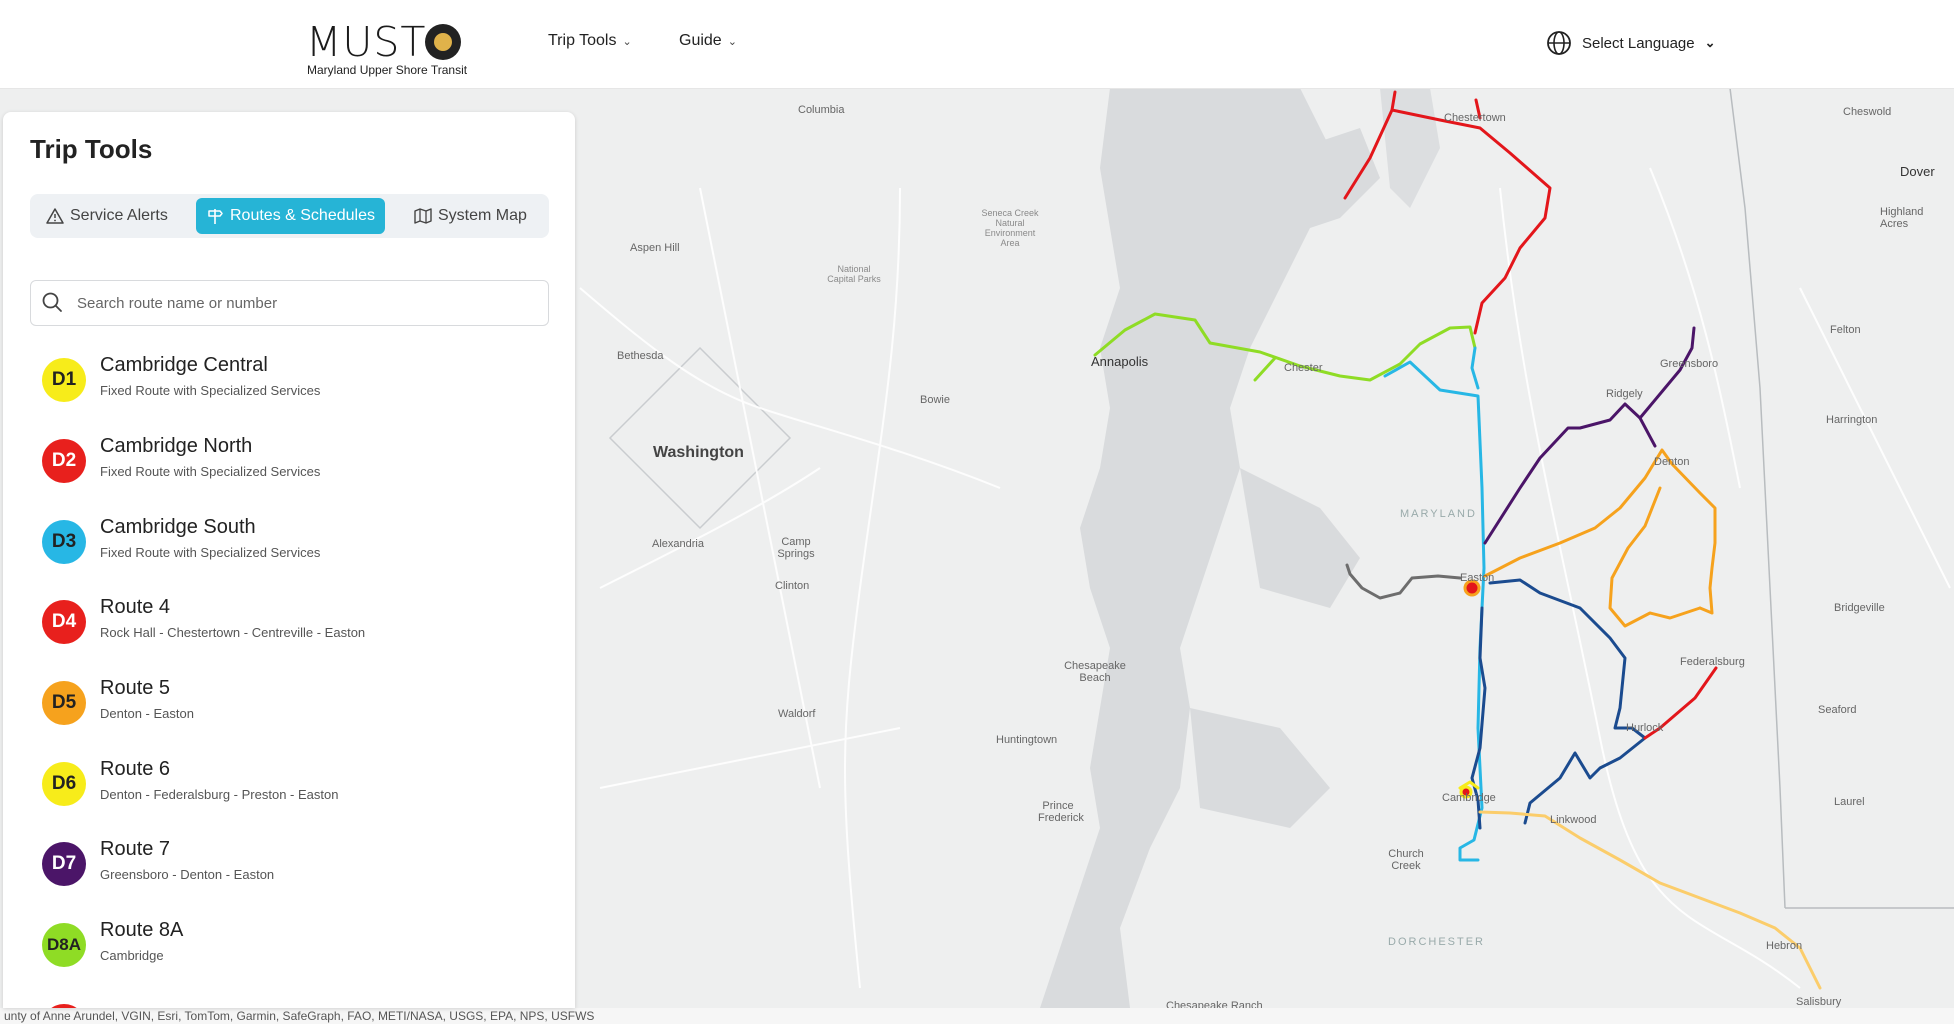 The height and width of the screenshot is (1024, 1954). I want to click on nav-guide-label: Guide, so click(700, 40).